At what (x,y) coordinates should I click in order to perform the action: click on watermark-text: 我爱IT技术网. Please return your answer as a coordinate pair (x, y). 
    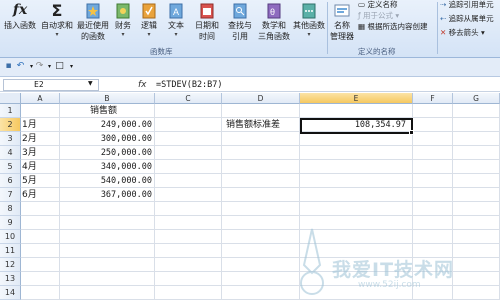
    Looking at the image, I should click on (393, 270).